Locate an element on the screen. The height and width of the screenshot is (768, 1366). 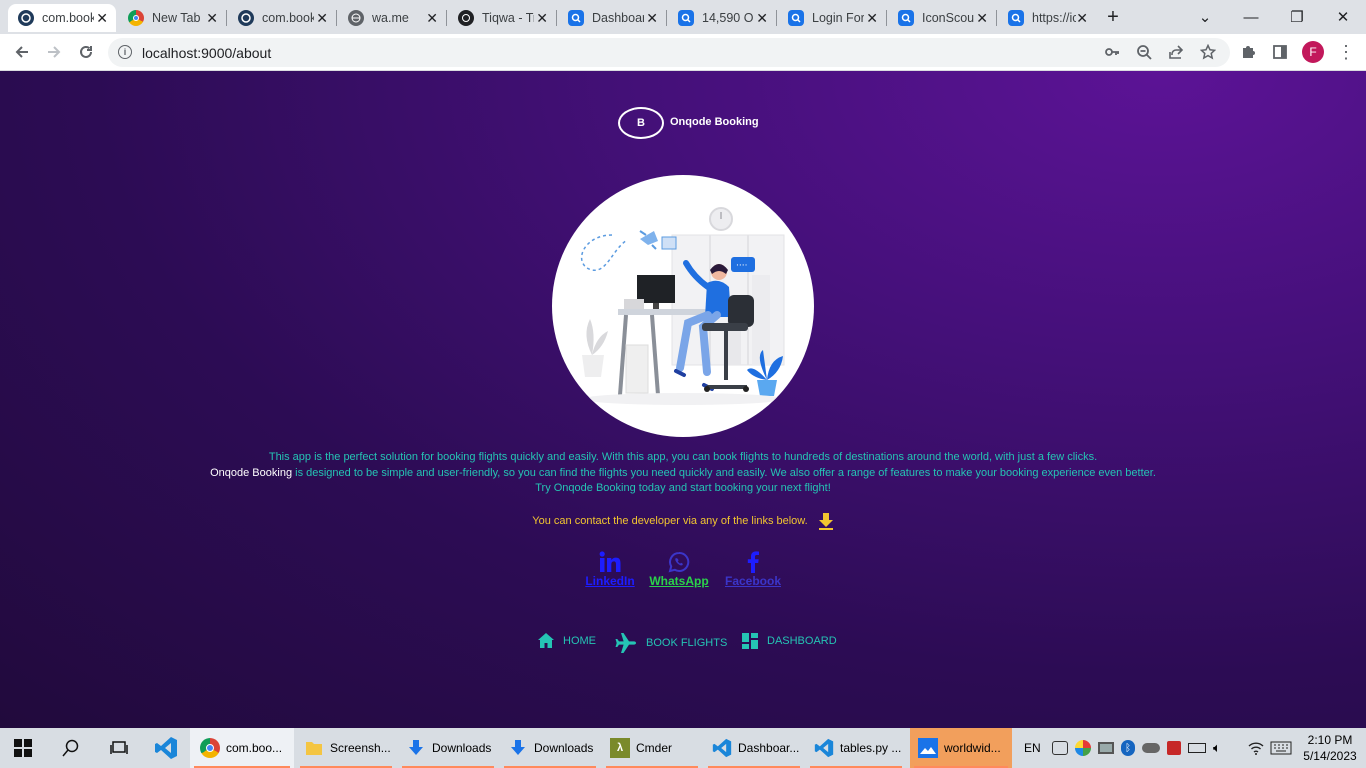
tab-dashboard: Dashboard ✕ is located at coordinates (612, 18).